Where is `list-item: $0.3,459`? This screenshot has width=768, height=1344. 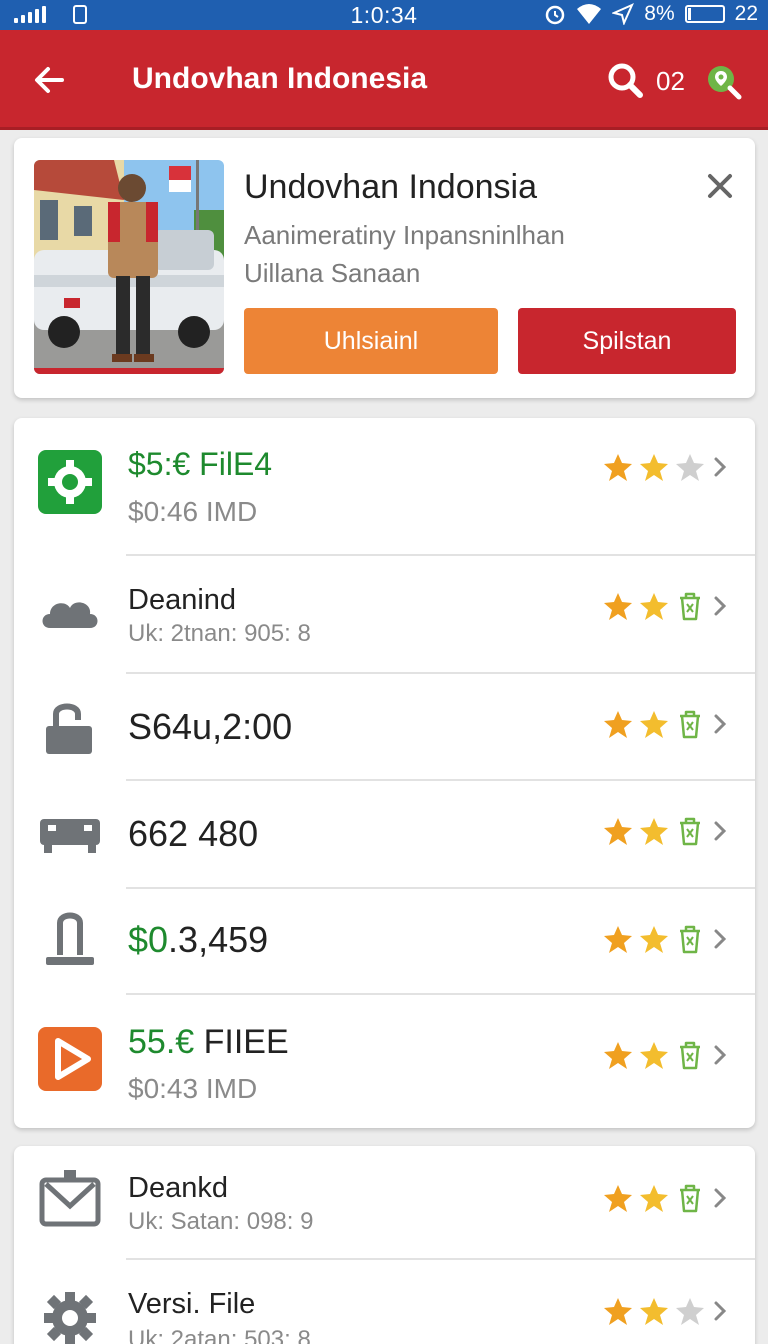 list-item: $0.3,459 is located at coordinates (384, 942).